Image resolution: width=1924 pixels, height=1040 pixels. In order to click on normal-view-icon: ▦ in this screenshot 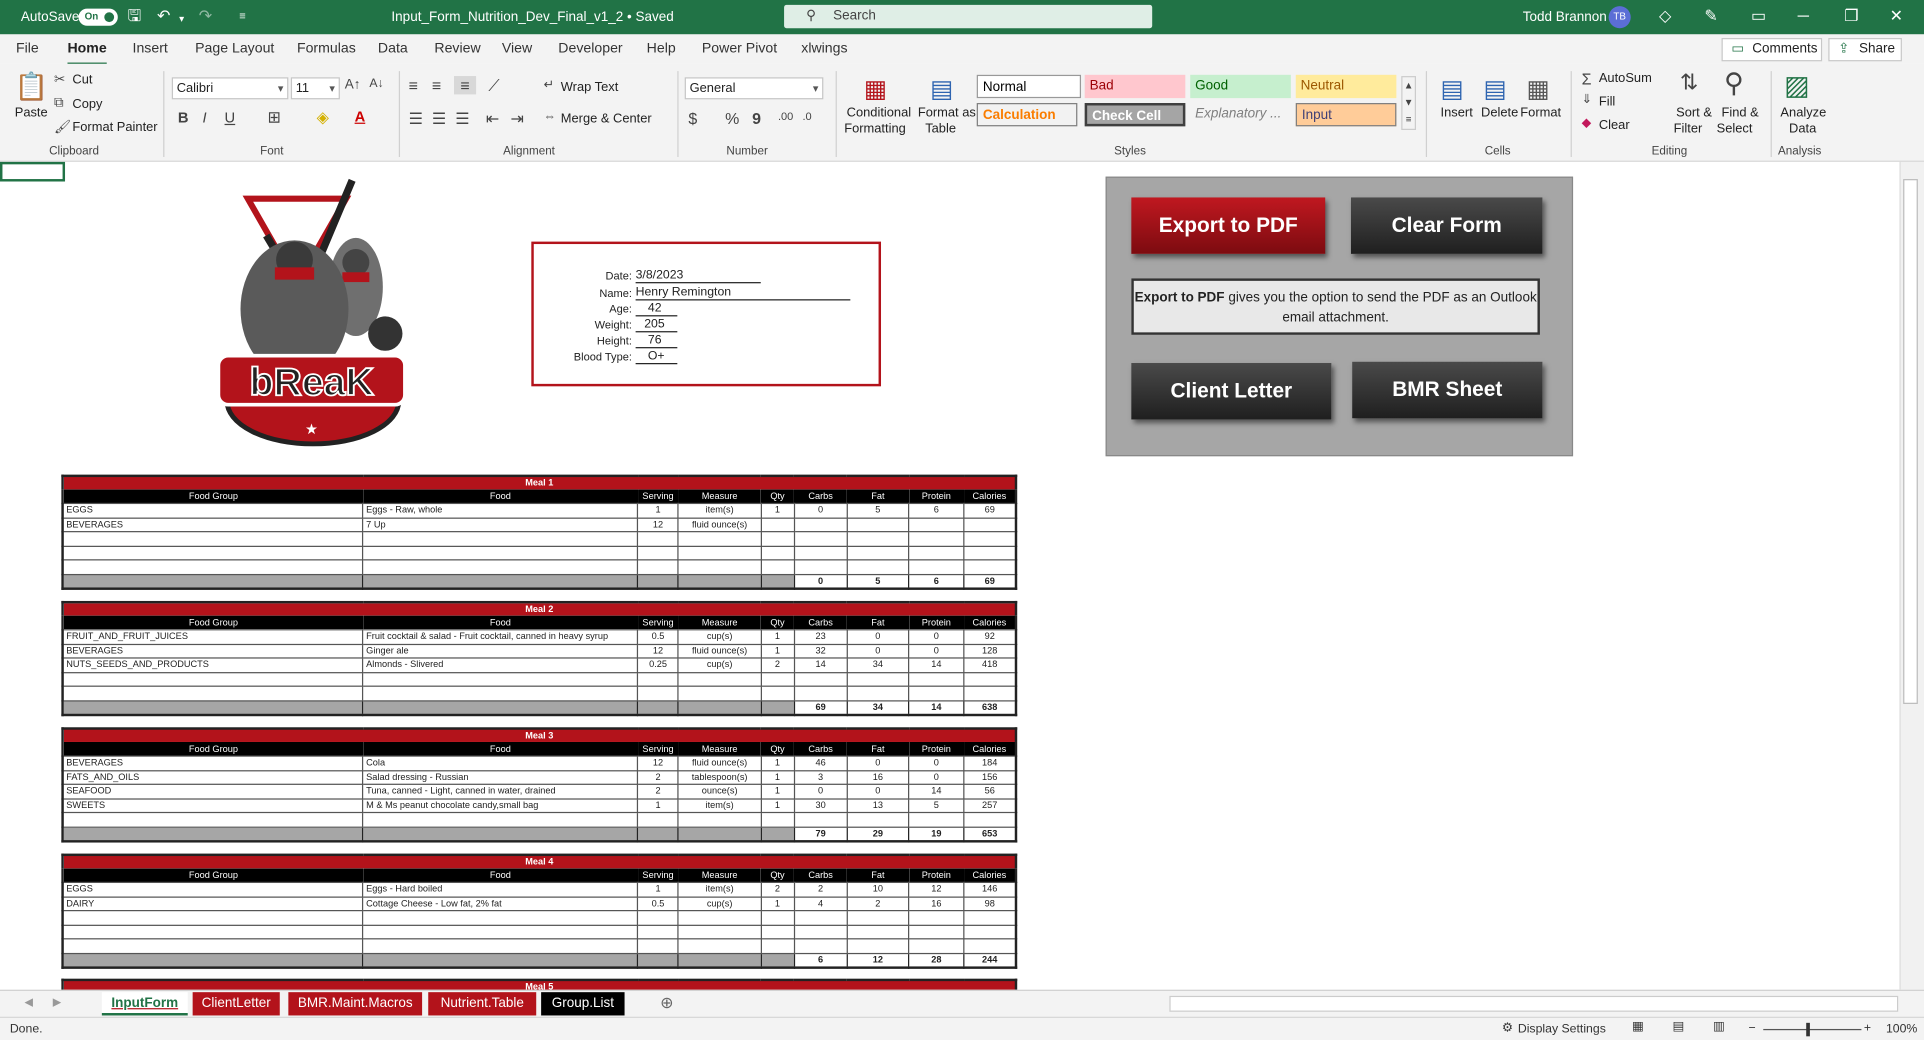, I will do `click(1638, 1026)`.